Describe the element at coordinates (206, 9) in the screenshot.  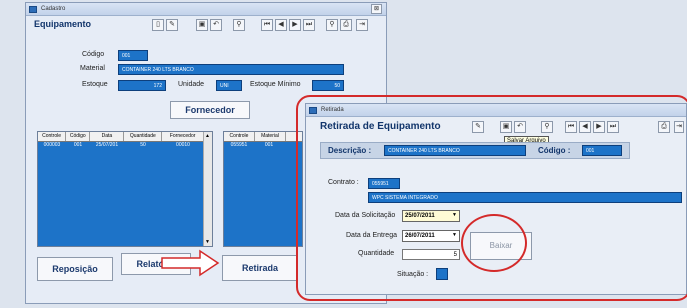
I see `cadastro-titlebar: Cadastro ⊠` at that location.